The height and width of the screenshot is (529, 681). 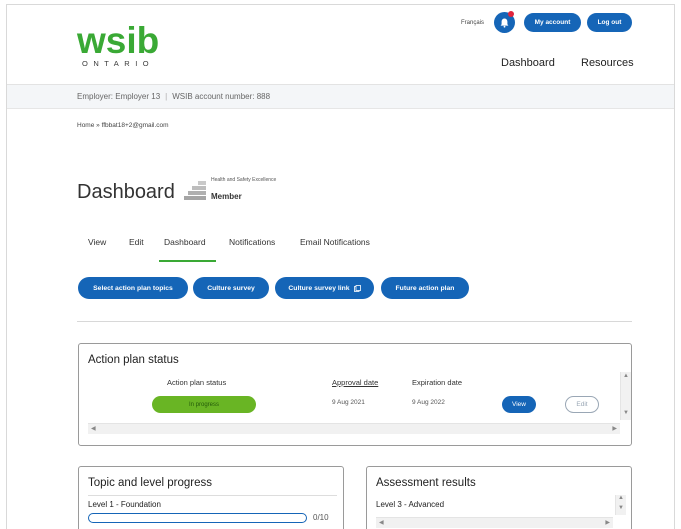 What do you see at coordinates (621, 498) in the screenshot?
I see `assessment-scroll-up-arrow: ▲` at bounding box center [621, 498].